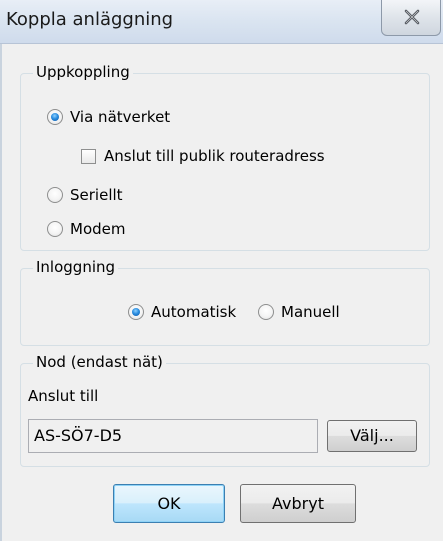 The image size is (443, 541). Describe the element at coordinates (90, 19) in the screenshot. I see `window-title: Koppla anläggning` at that location.